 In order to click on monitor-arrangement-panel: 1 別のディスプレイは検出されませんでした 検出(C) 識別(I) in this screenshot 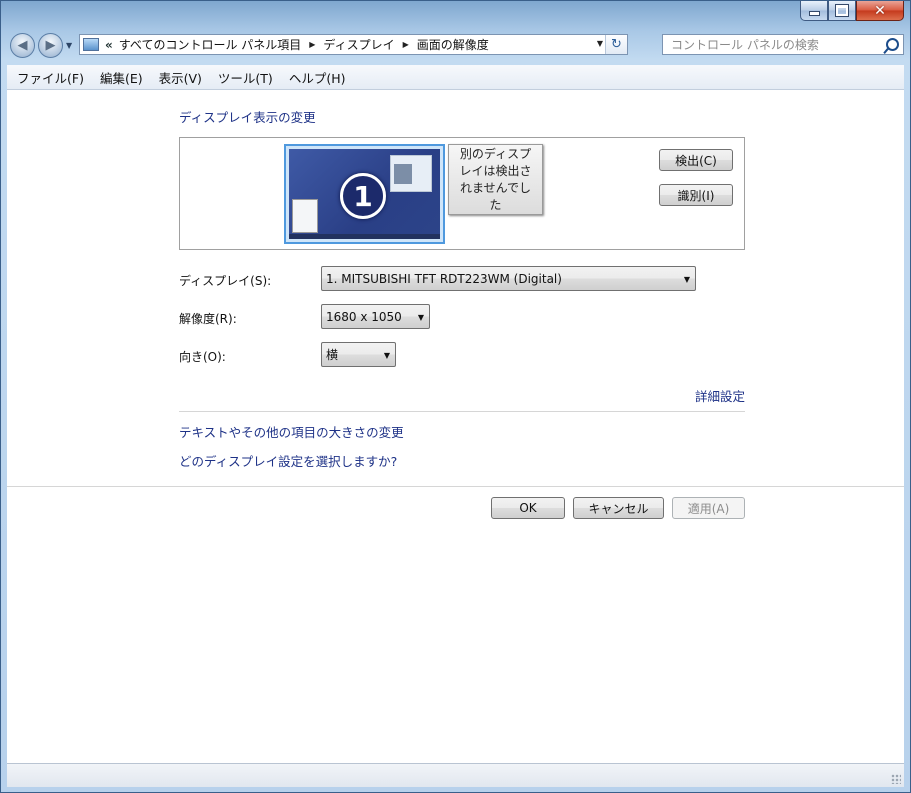, I will do `click(462, 193)`.